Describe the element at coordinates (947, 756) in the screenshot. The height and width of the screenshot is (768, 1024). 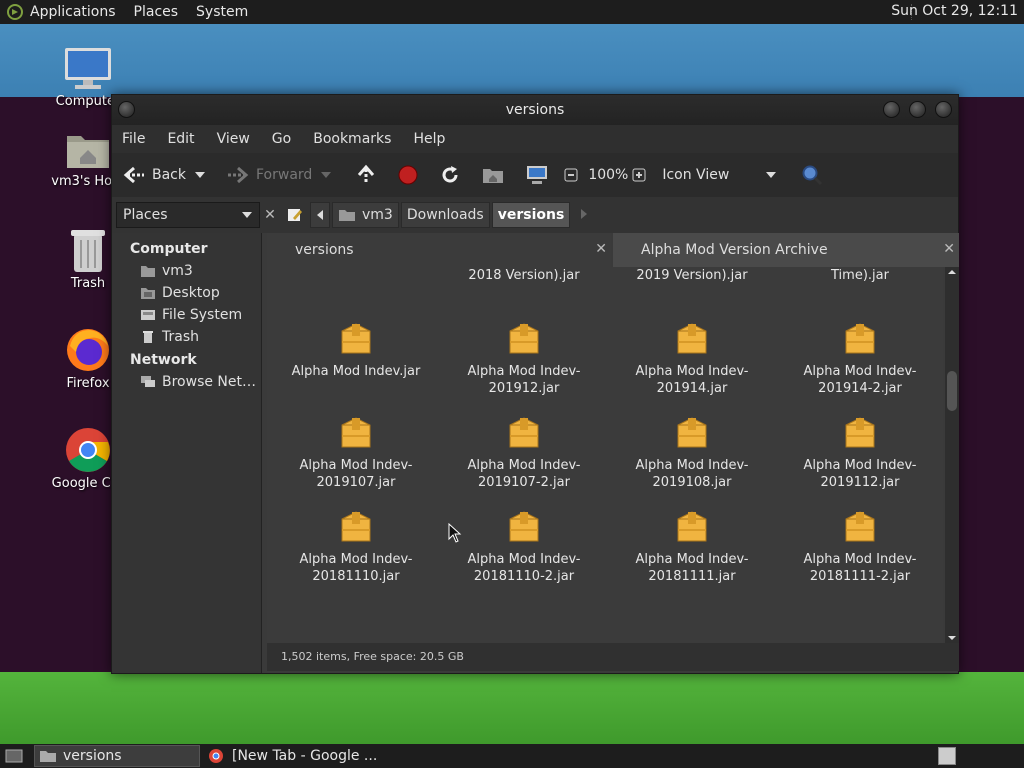
I see `workspace-switcher` at that location.